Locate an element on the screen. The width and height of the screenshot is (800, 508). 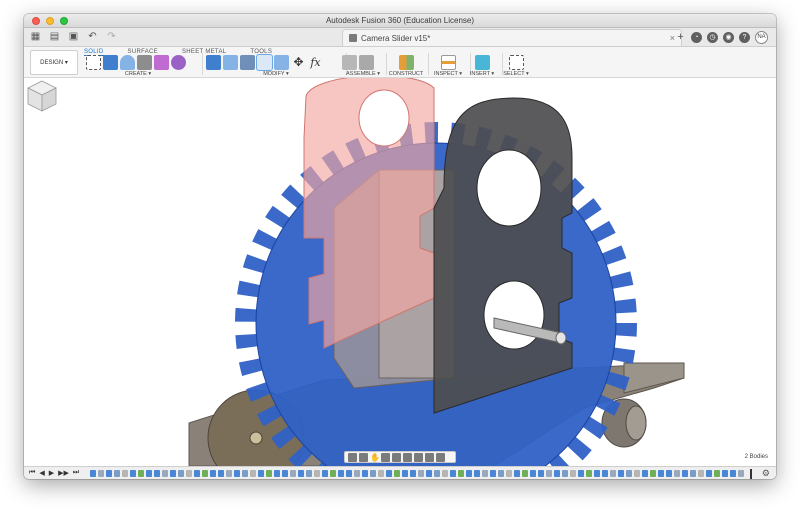
timeline-settings-icon: ⚙ is located at coordinates (766, 473).